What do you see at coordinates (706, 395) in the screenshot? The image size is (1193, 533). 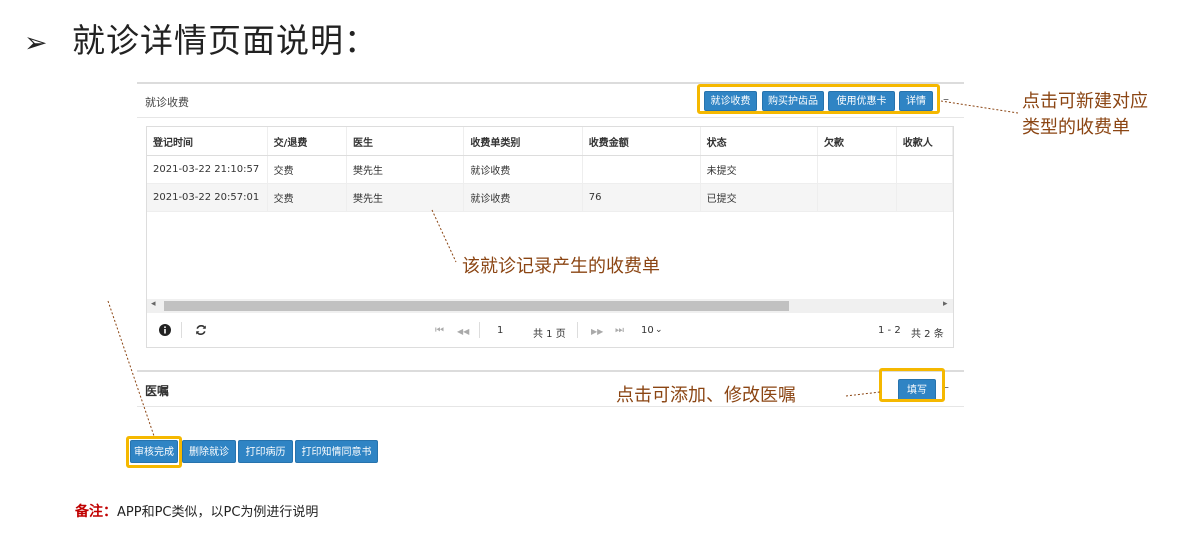 I see `orders-callout: 点击可添加、修改医嘱` at bounding box center [706, 395].